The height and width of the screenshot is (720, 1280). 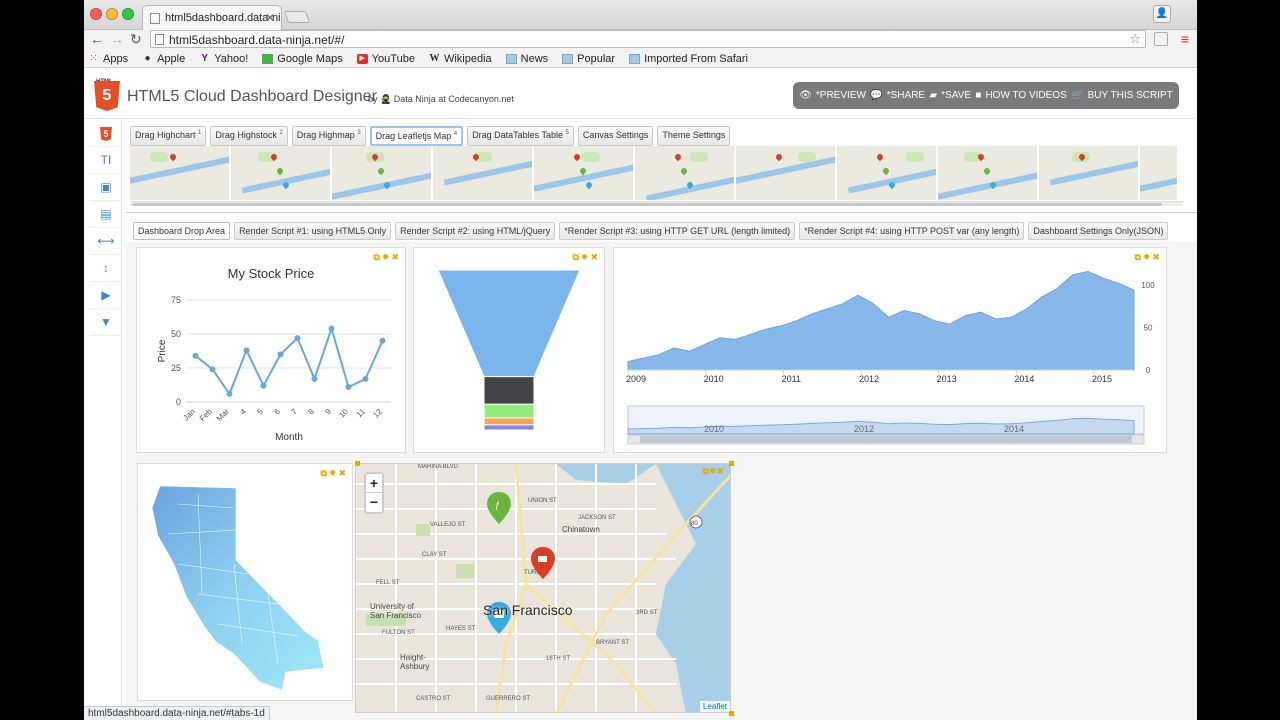 I want to click on close-tab-icon: ✕, so click(x=270, y=18).